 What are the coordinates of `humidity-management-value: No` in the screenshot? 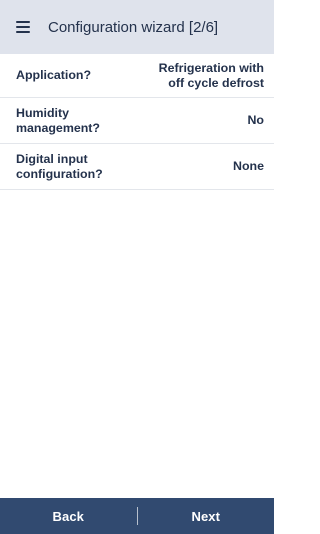 It's located at (255, 120).